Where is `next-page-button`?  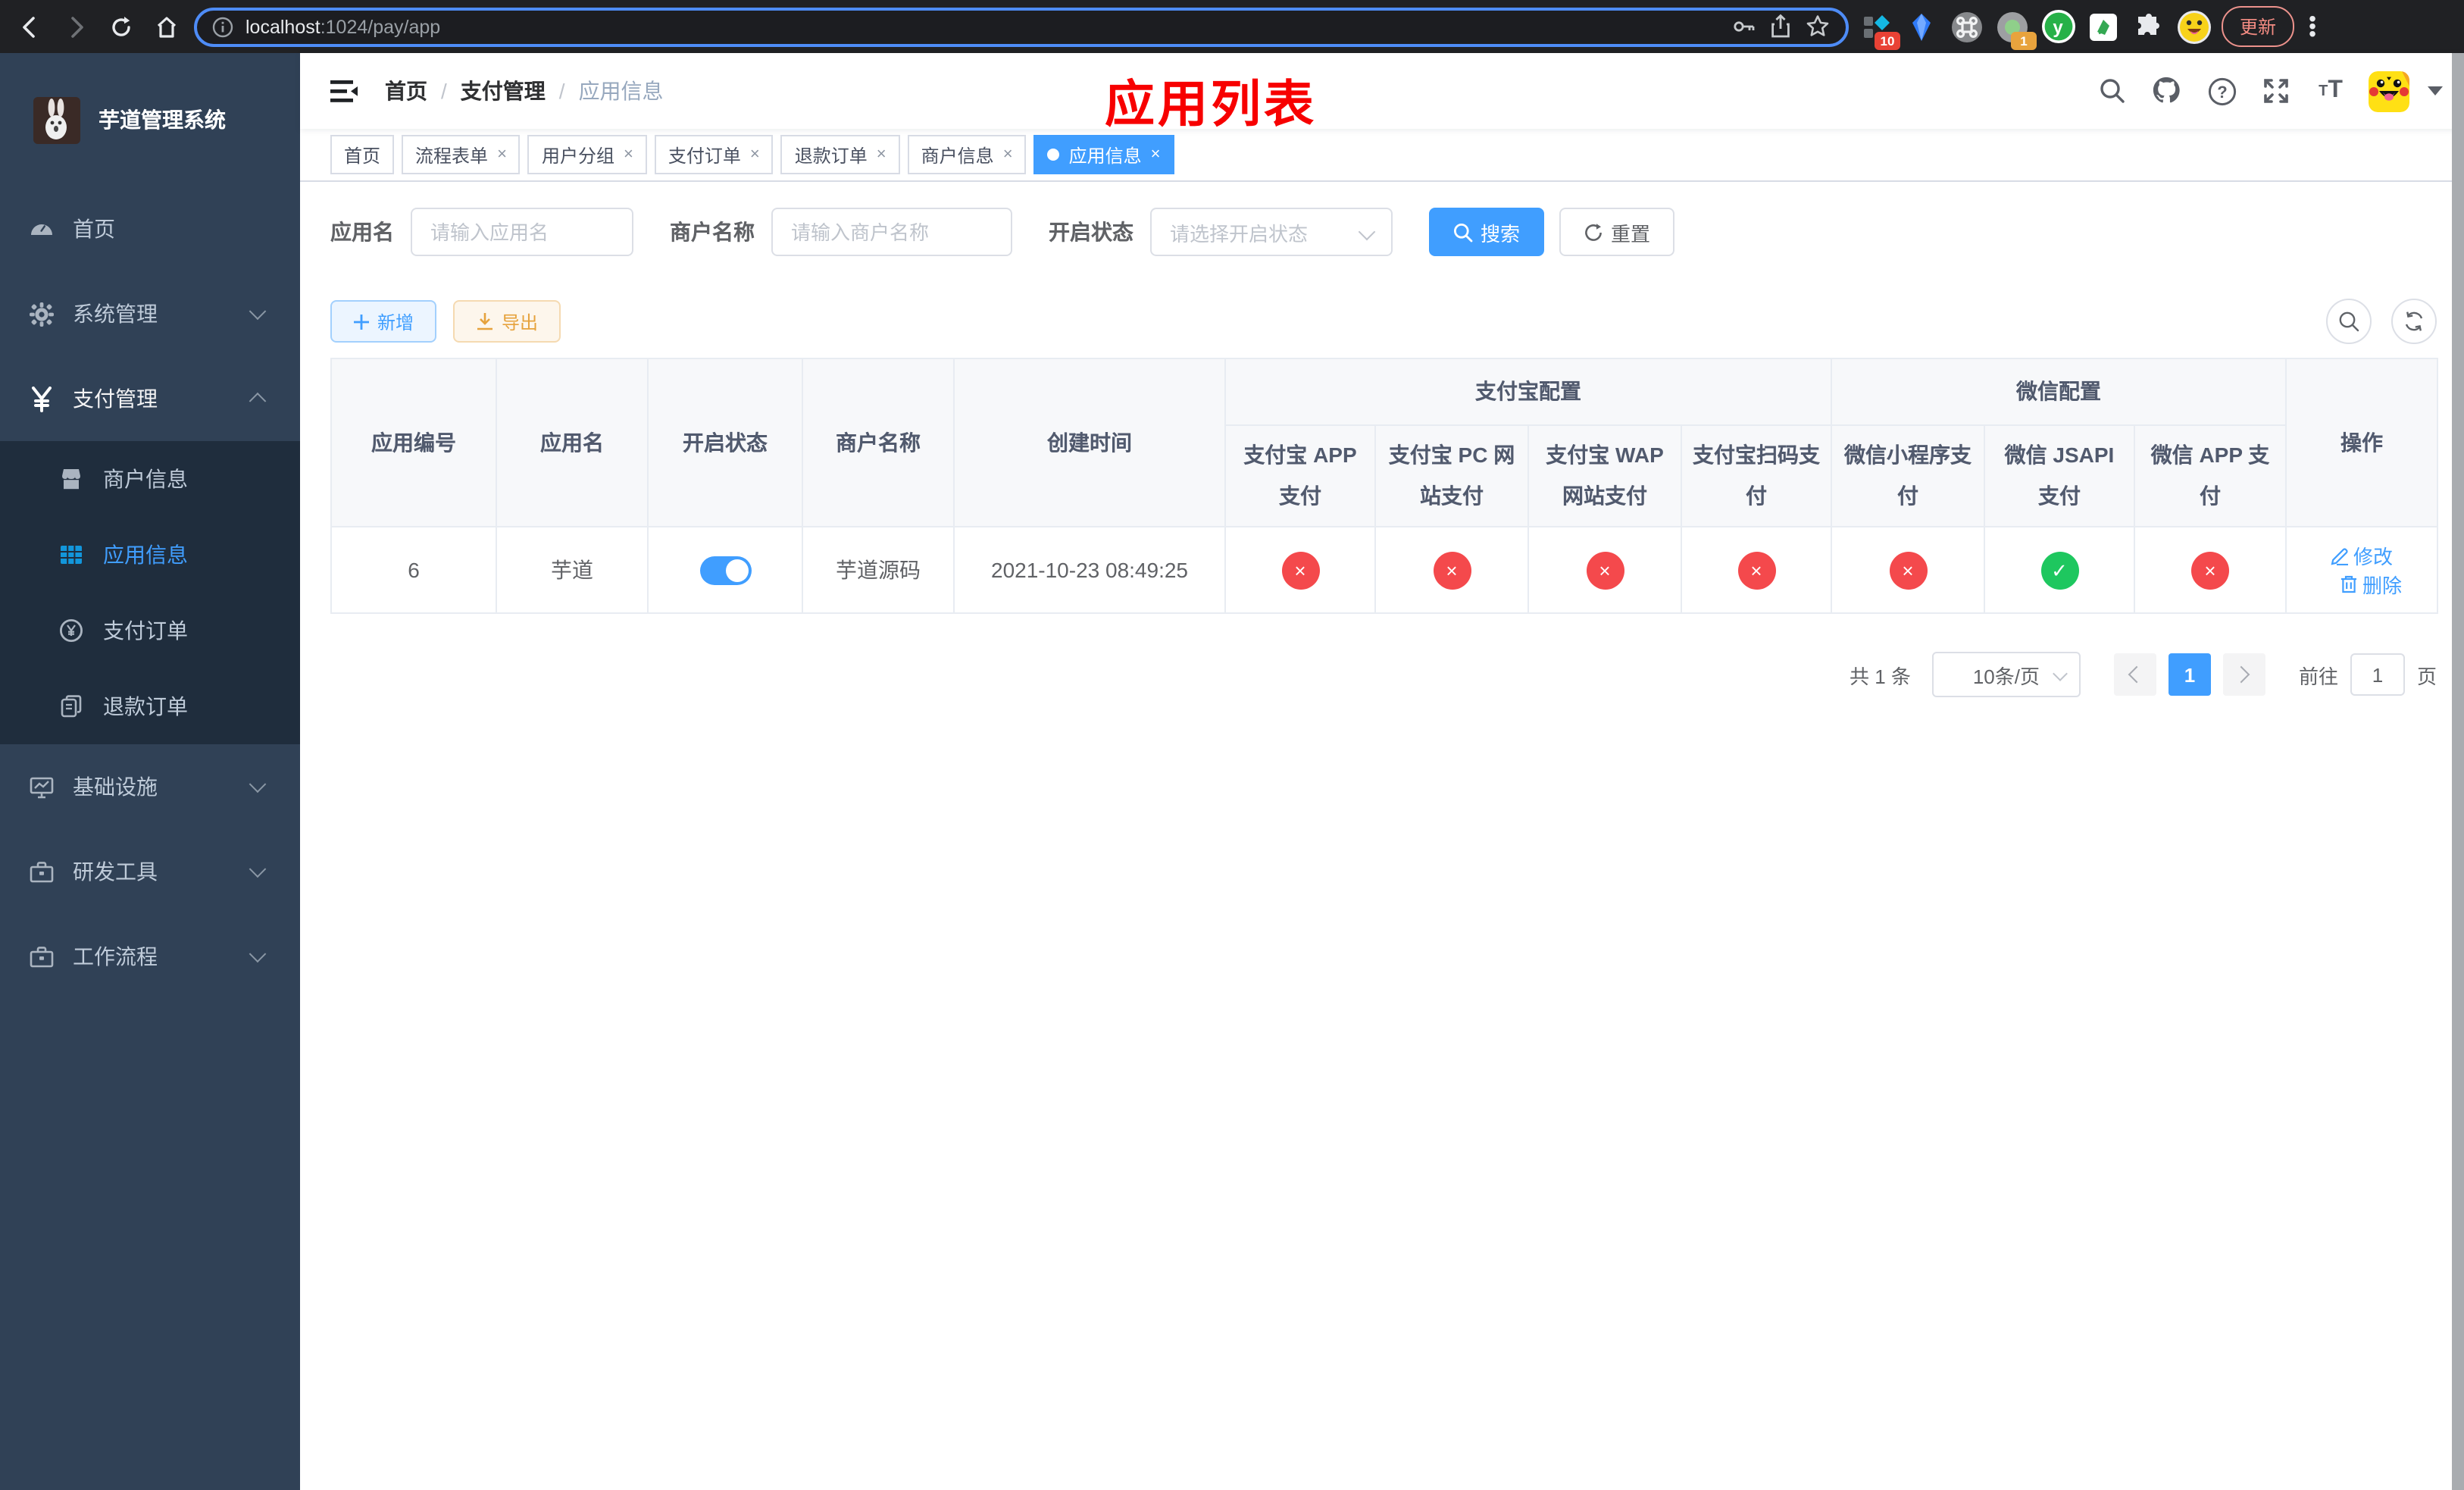 next-page-button is located at coordinates (2243, 675).